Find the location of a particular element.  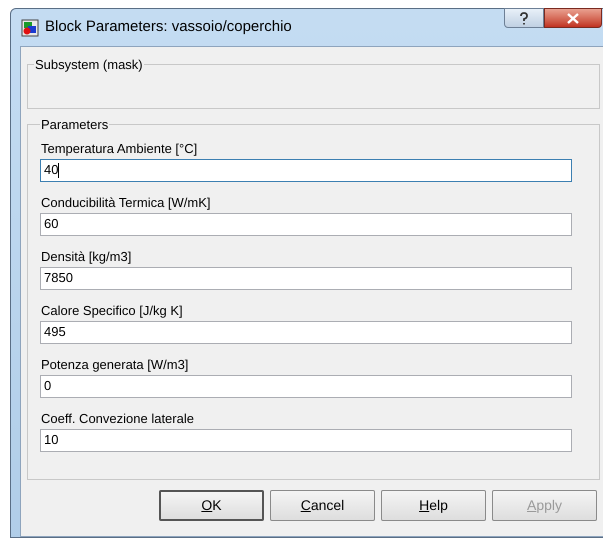

dialog-button: OK is located at coordinates (211, 505).